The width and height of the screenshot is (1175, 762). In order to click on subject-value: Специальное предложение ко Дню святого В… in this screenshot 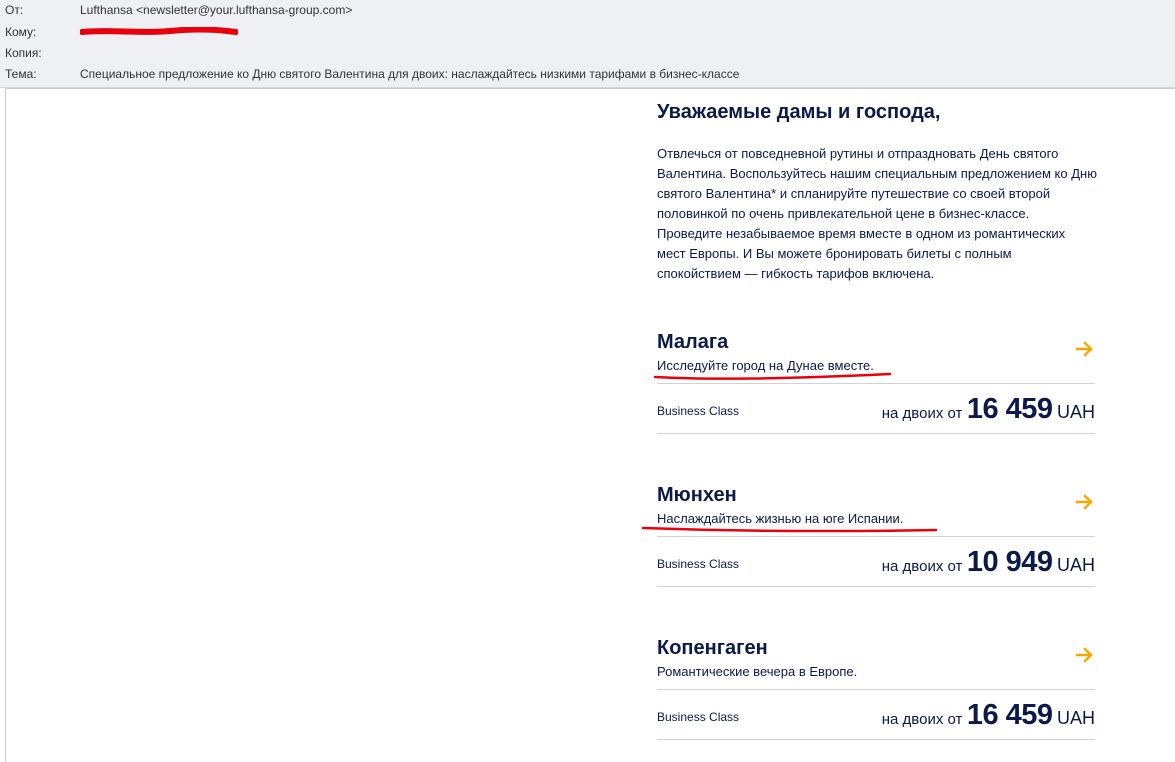, I will do `click(410, 74)`.